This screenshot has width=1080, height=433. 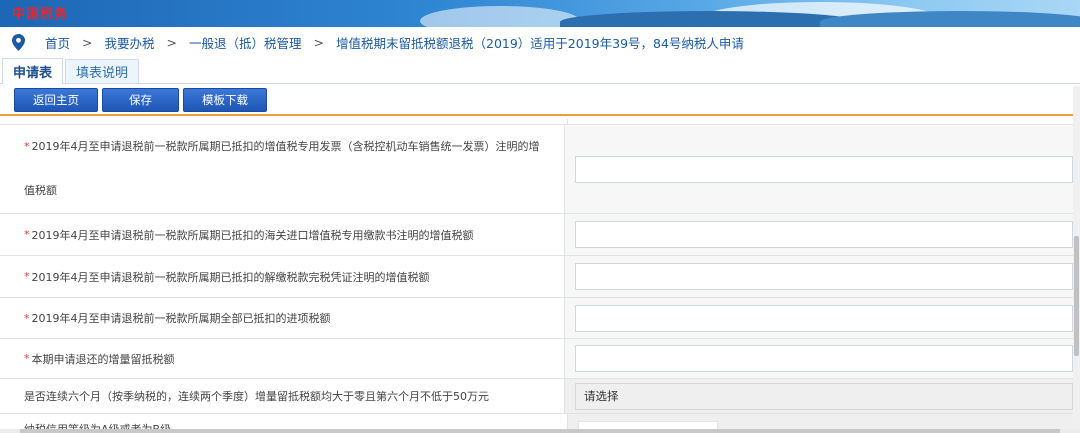 I want to click on form-label-tax-payment-voucher-vat: * 2019年4月至申请退税前一税款所属期已抵扣的解缴税款完税凭证注明的增值税额, so click(x=282, y=276).